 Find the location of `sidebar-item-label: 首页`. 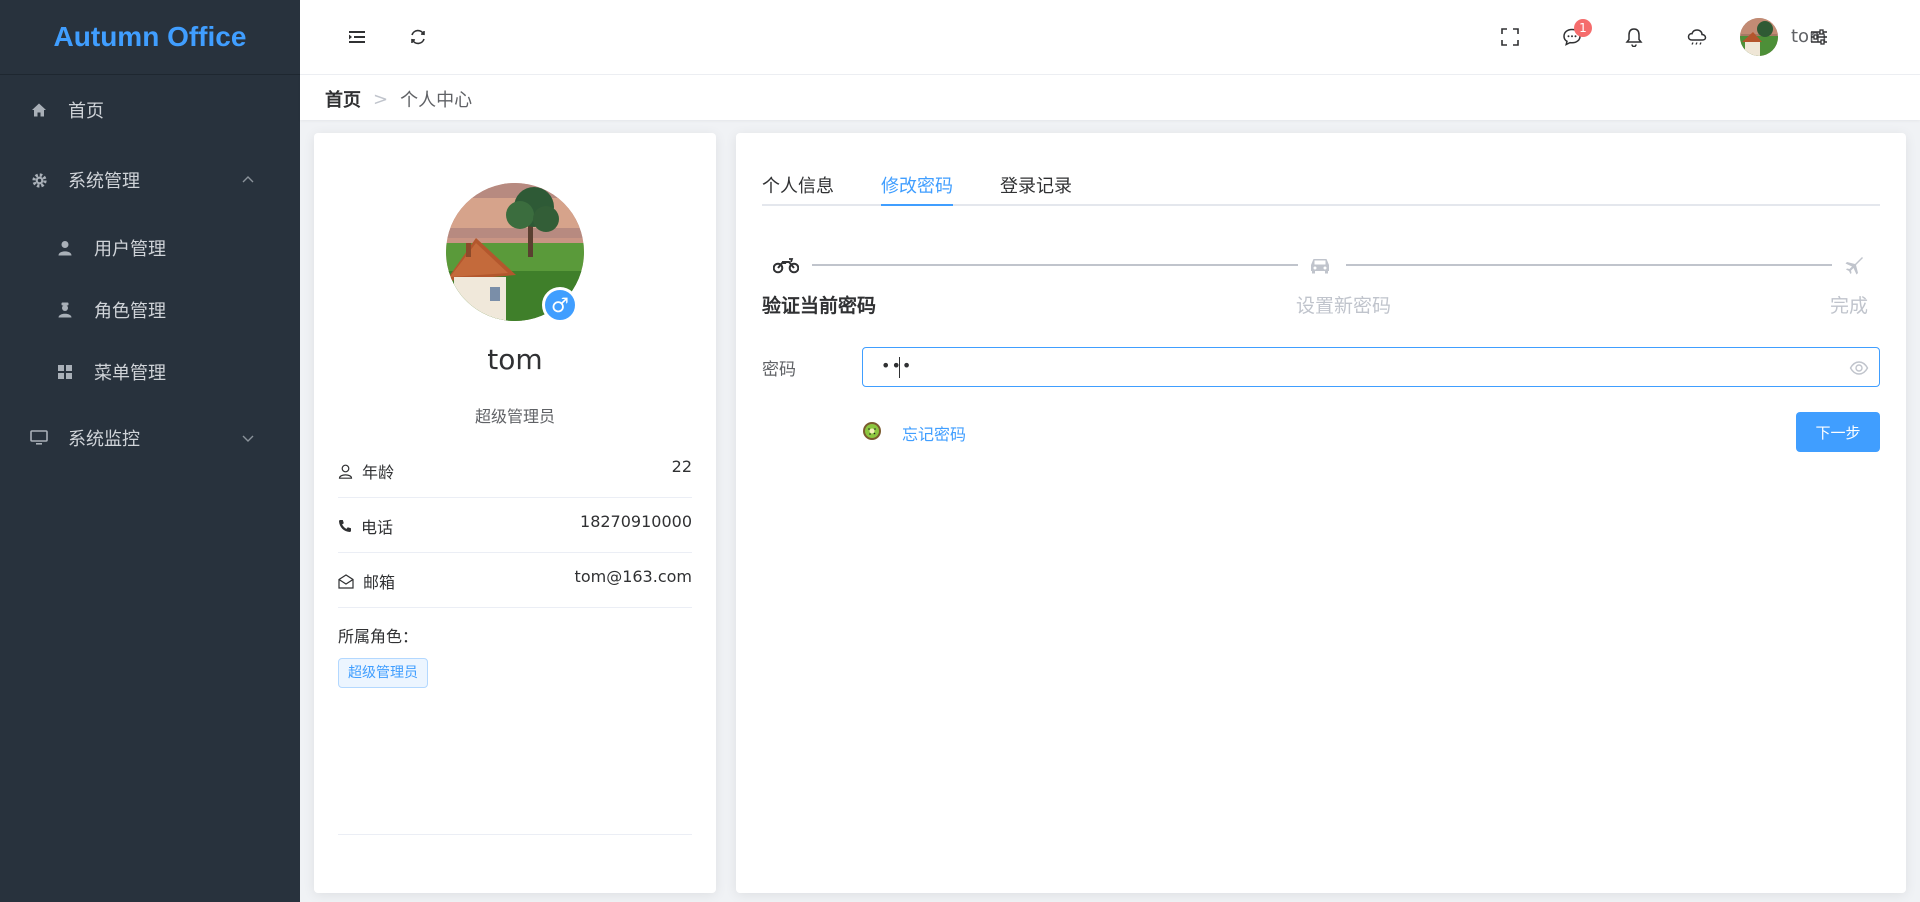

sidebar-item-label: 首页 is located at coordinates (86, 111).